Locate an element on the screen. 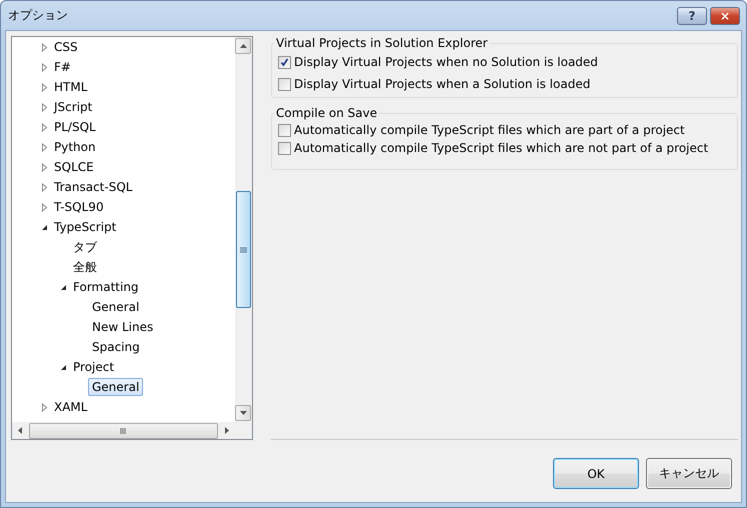 The height and width of the screenshot is (508, 747). tree-item: F# is located at coordinates (62, 67).